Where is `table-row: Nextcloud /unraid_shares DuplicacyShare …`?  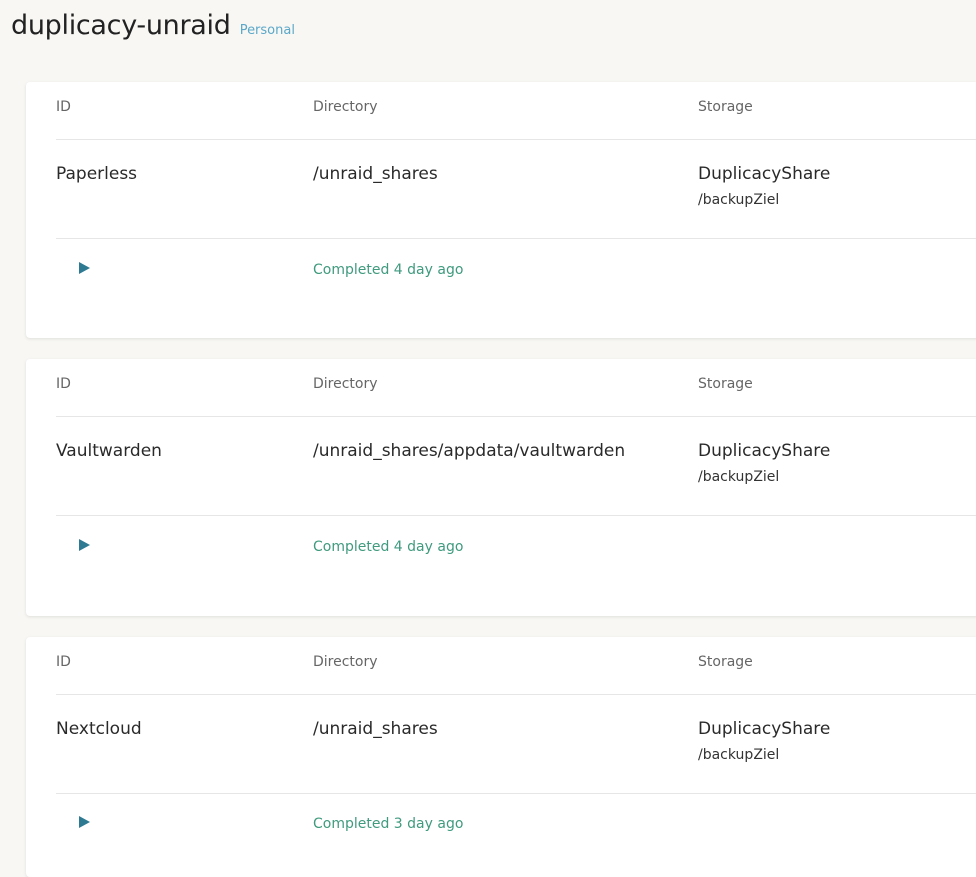
table-row: Nextcloud /unraid_shares DuplicacyShare … is located at coordinates (516, 744).